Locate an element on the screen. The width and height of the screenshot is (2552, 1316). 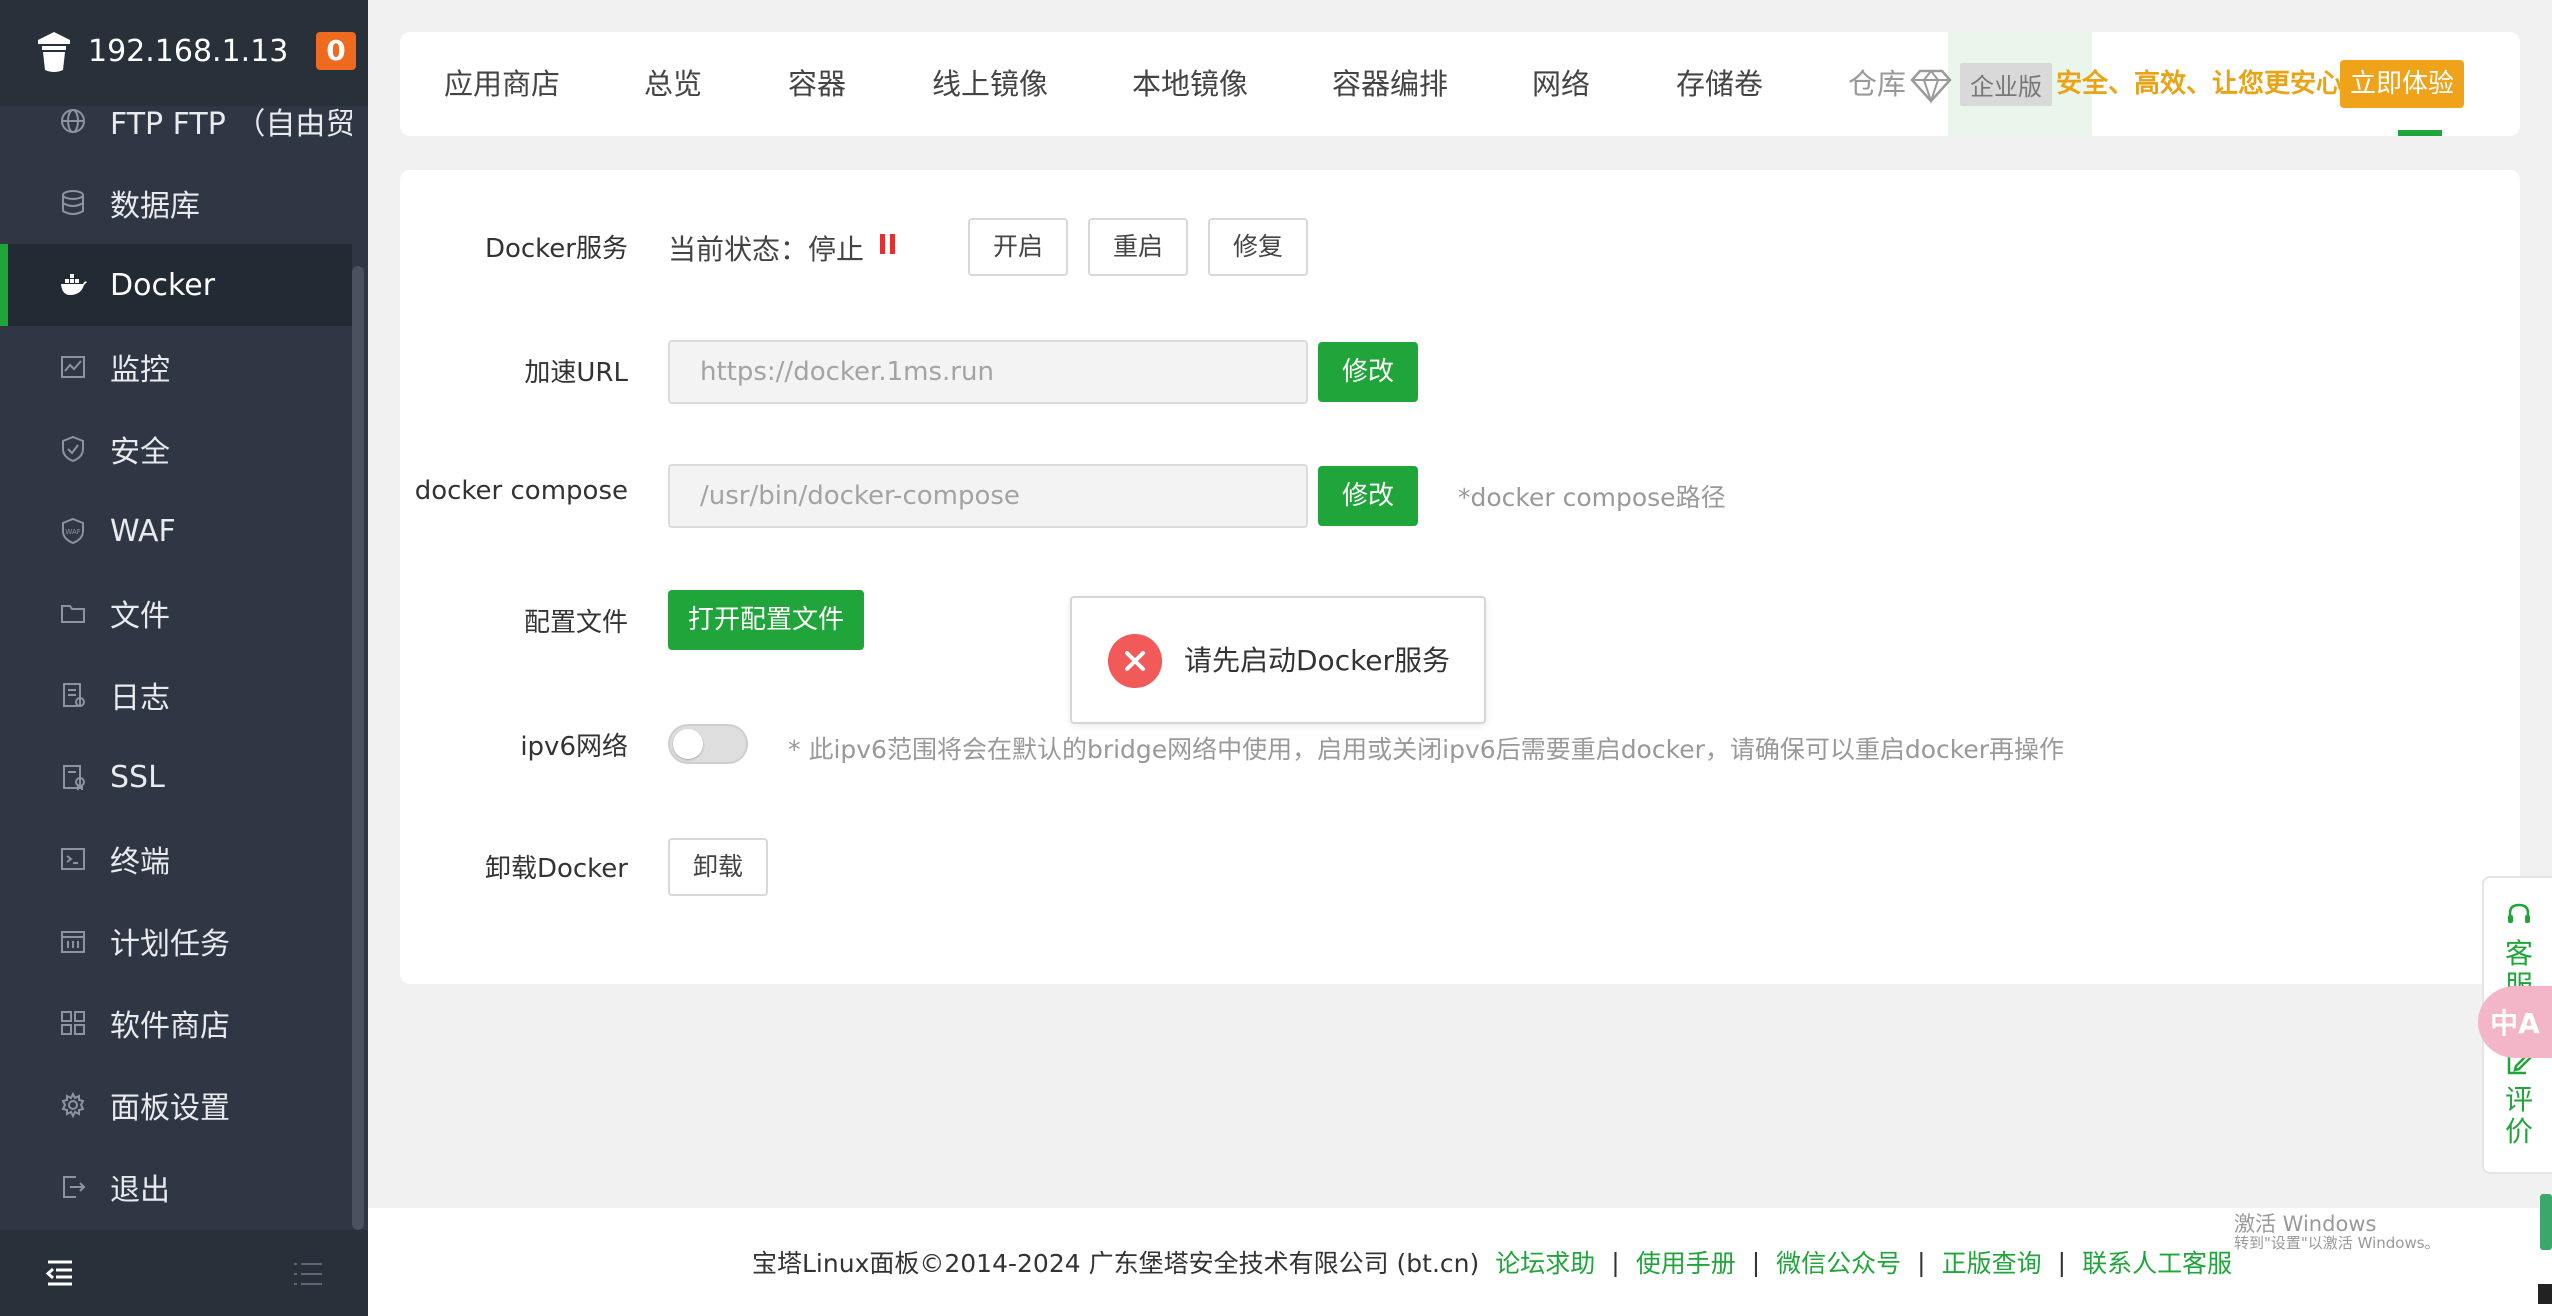
sidebar-item-settings: 面板设置 is located at coordinates (176, 1105).